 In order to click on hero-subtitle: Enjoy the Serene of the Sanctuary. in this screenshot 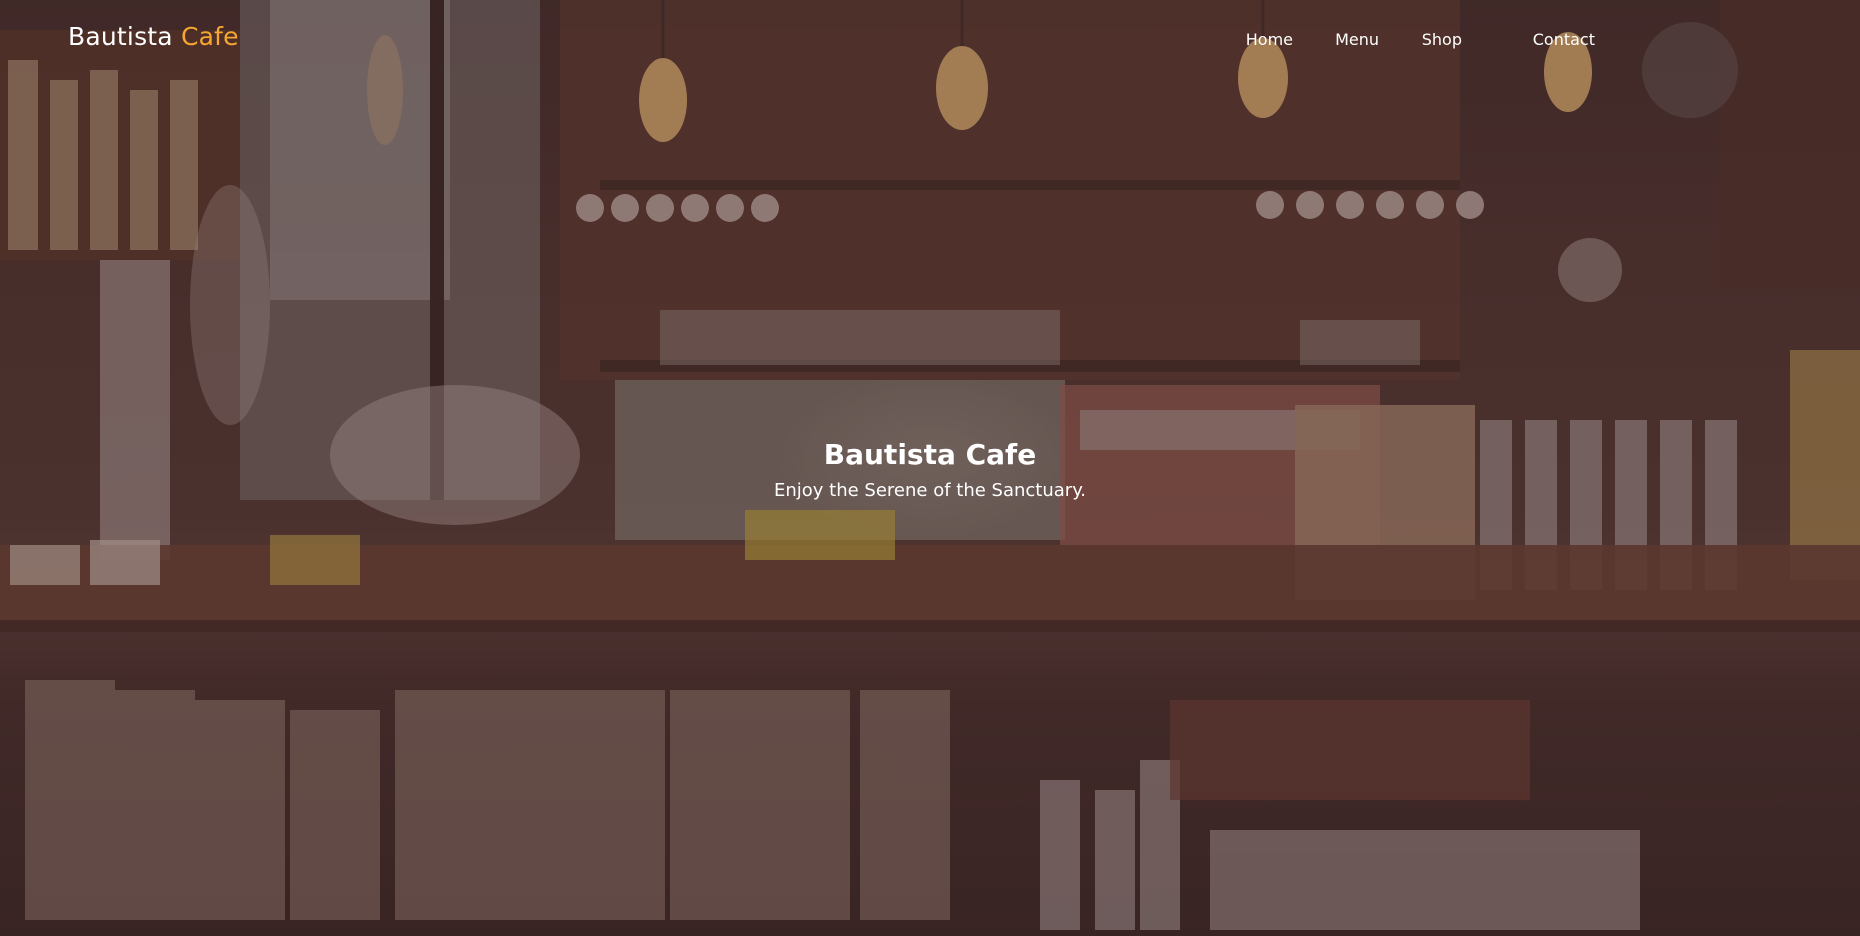, I will do `click(929, 490)`.